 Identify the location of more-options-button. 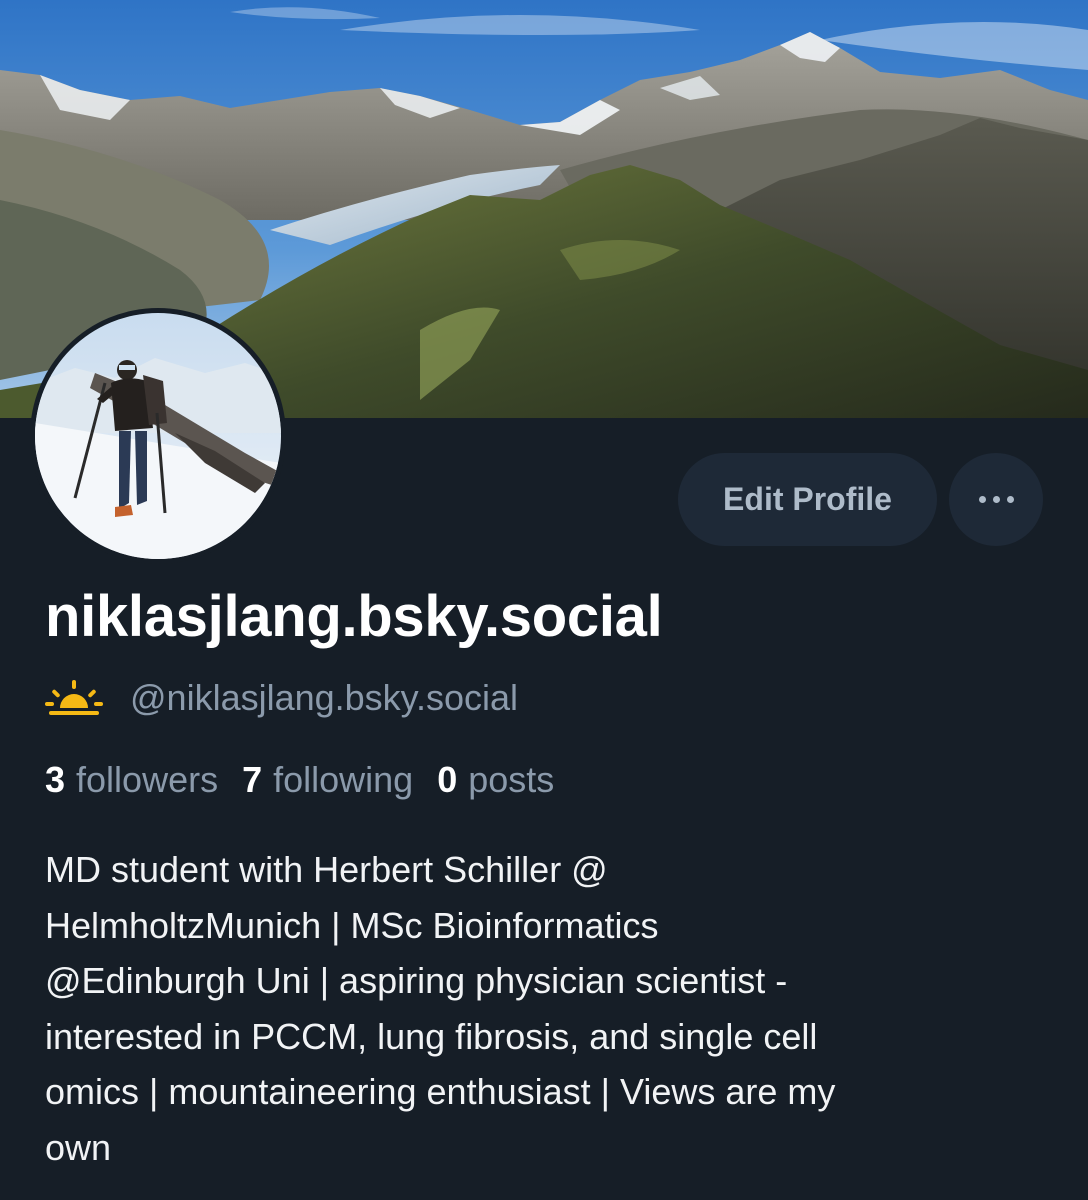
(996, 499).